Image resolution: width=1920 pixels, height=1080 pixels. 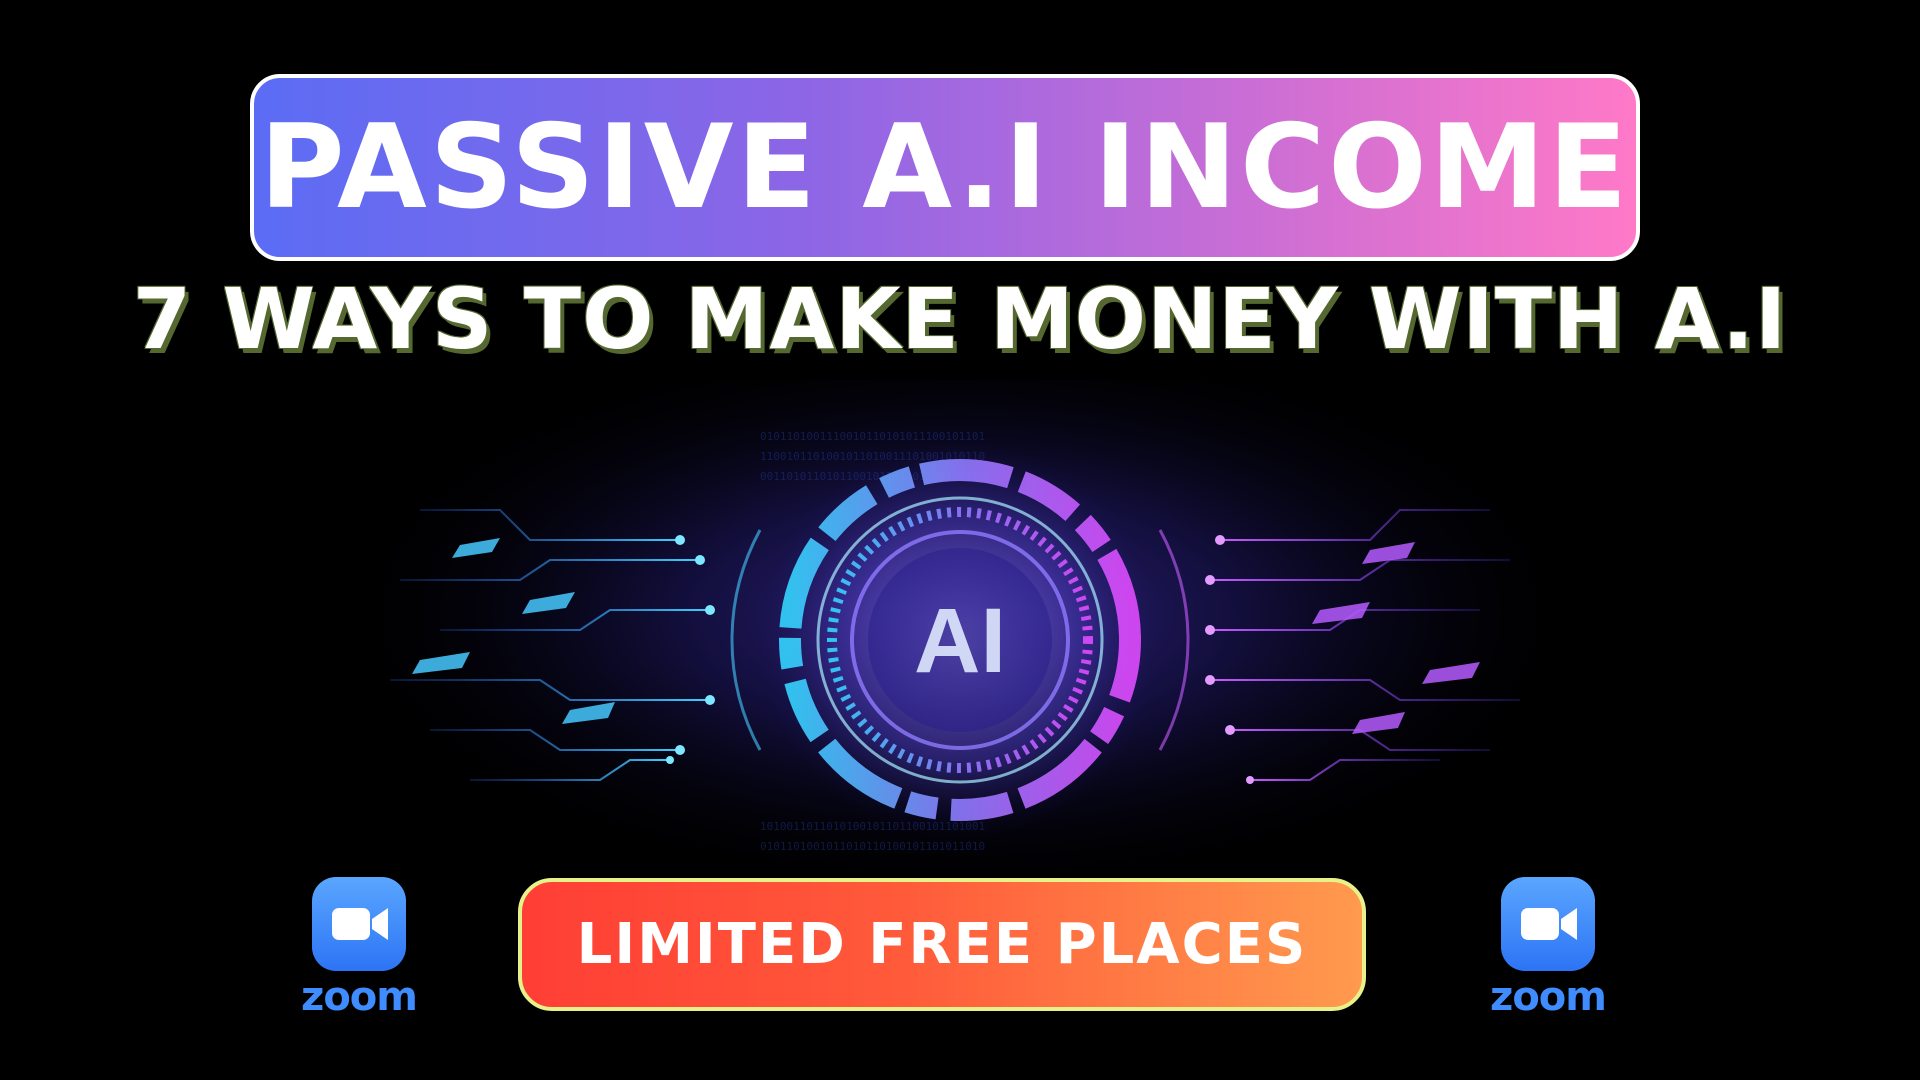 I want to click on page-title: PASSIVE A.I INCOME, so click(x=945, y=167).